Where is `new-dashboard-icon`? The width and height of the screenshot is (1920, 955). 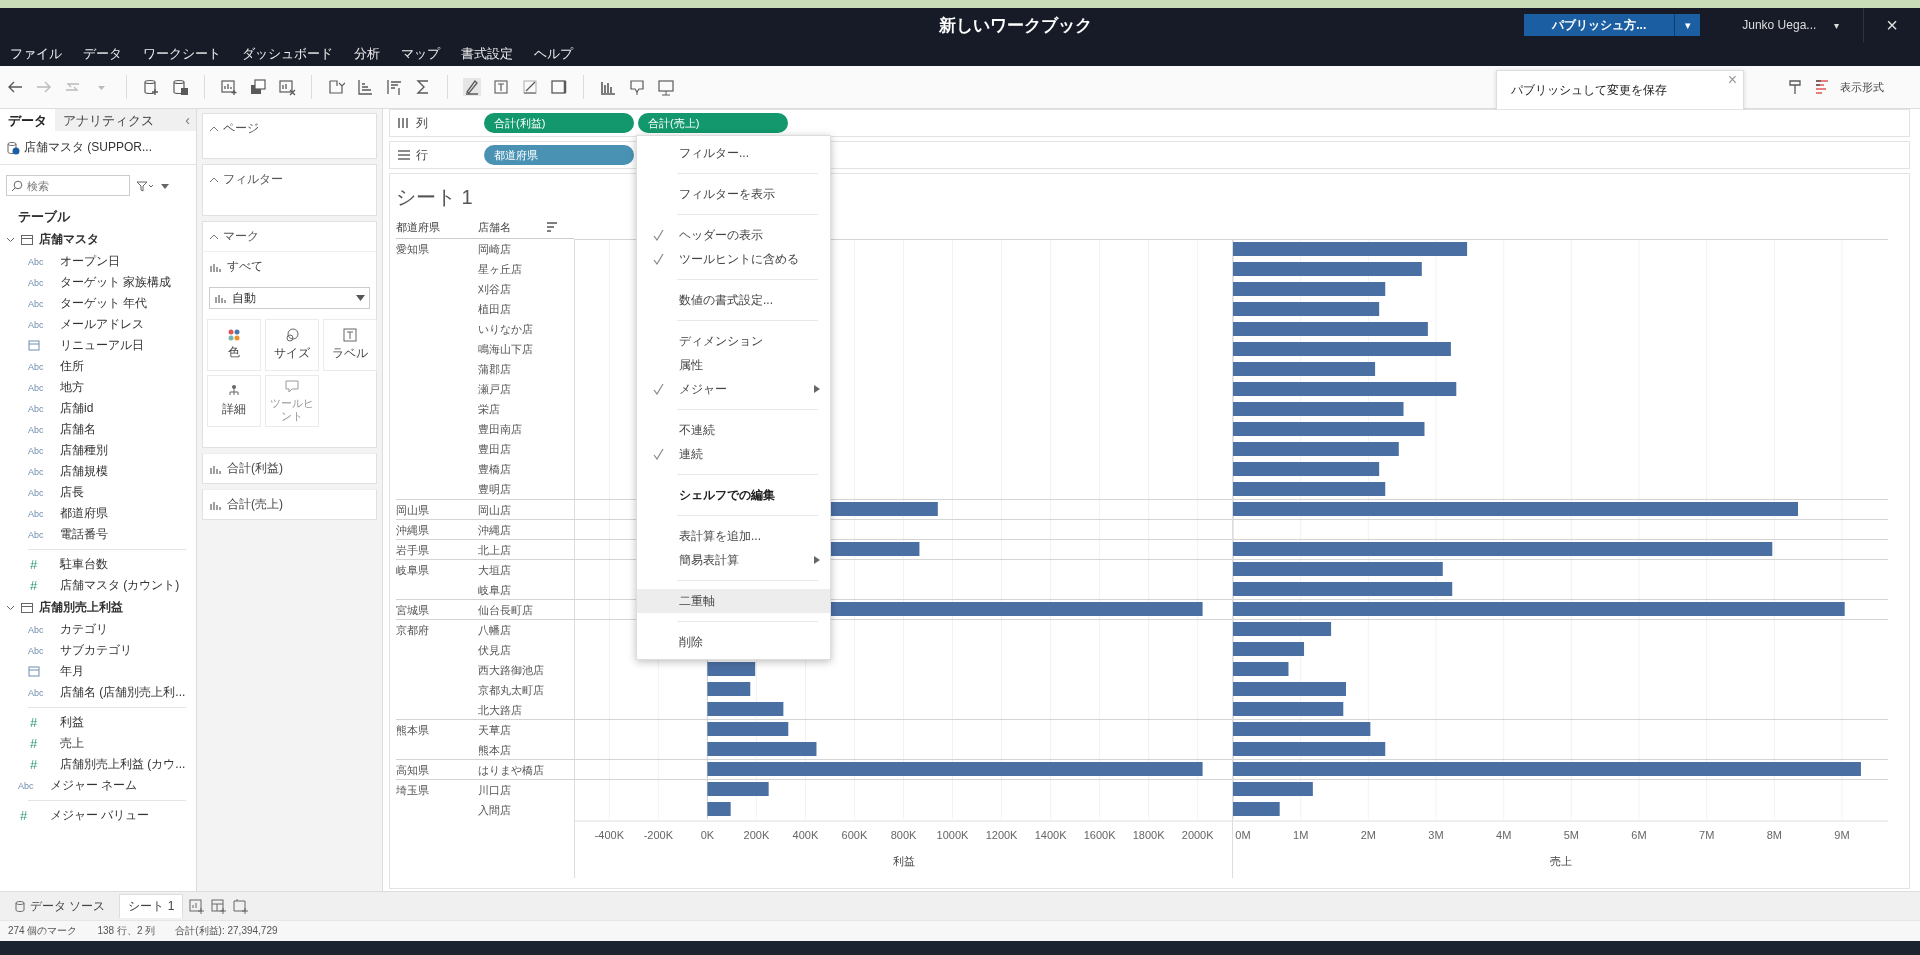
new-dashboard-icon is located at coordinates (219, 906).